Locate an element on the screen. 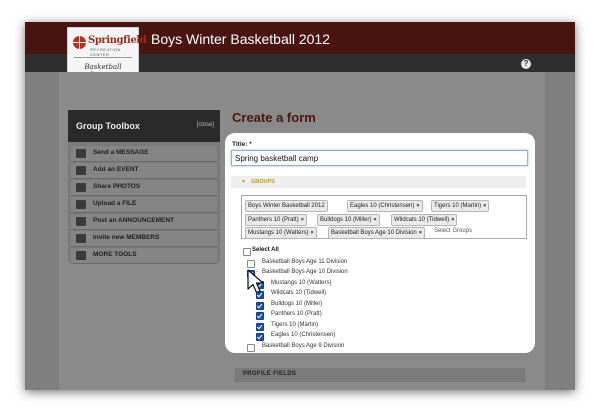 This screenshot has width=600, height=420. profile-fields-label: PROFILE FIELDS is located at coordinates (270, 374).